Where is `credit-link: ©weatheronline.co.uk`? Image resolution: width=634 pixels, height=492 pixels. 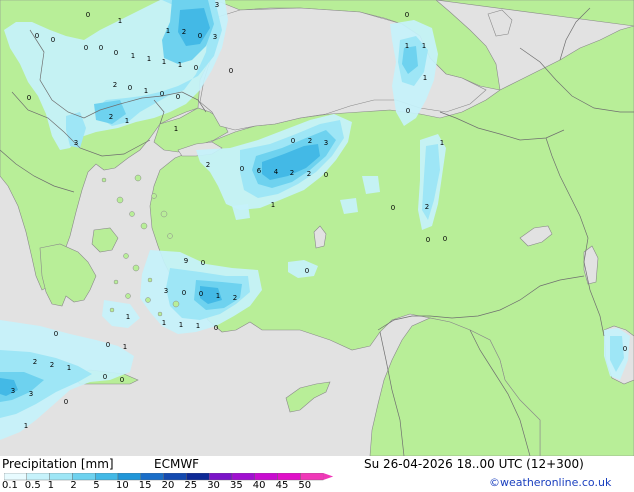 credit-link: ©weatheronline.co.uk is located at coordinates (550, 482).